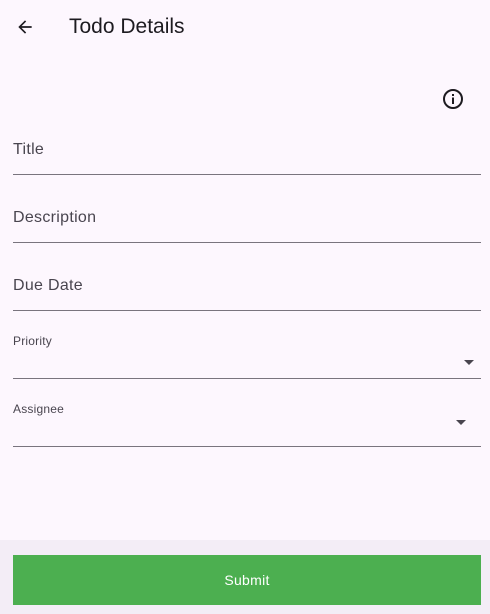  Describe the element at coordinates (247, 356) in the screenshot. I see `priority-dropdown: Priority` at that location.